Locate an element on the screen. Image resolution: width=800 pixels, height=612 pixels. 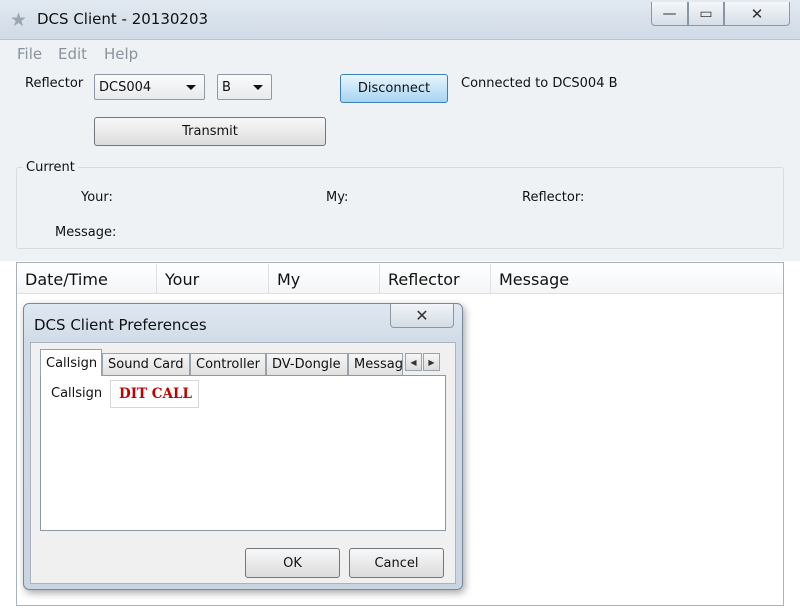
minimize-button: — is located at coordinates (669, 14).